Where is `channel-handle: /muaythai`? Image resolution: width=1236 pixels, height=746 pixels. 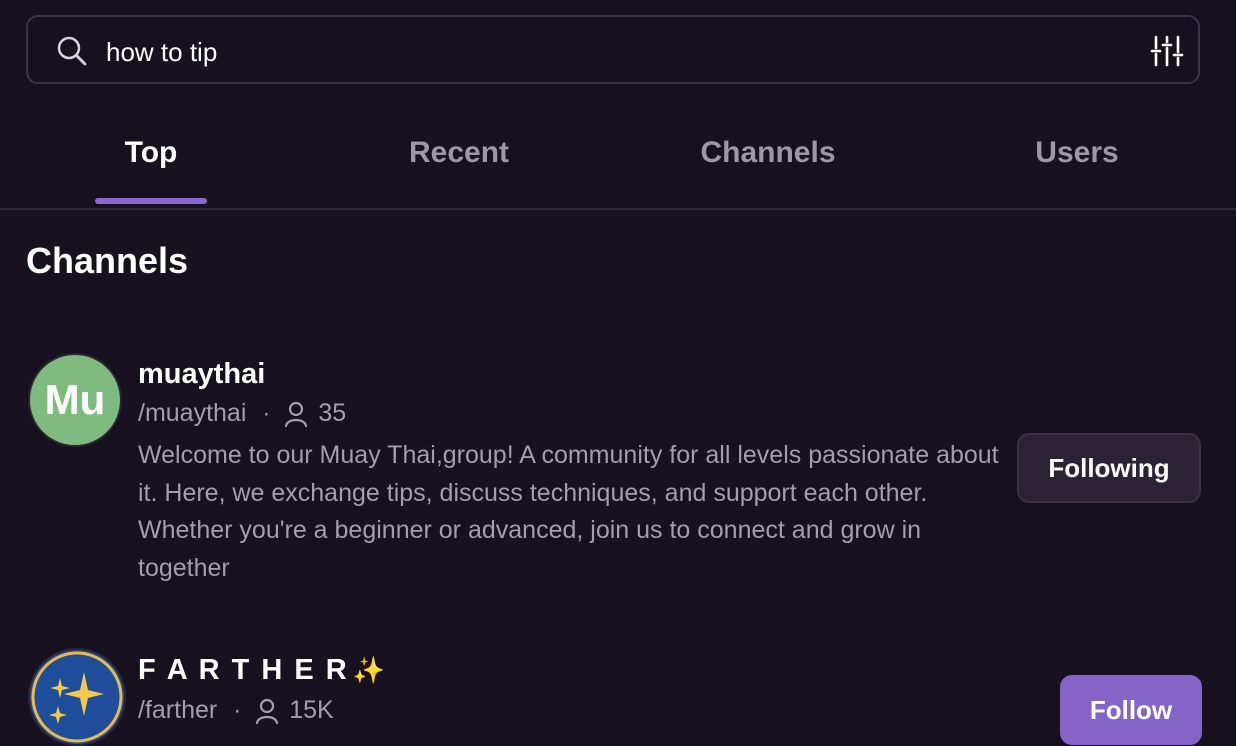
channel-handle: /muaythai is located at coordinates (192, 413).